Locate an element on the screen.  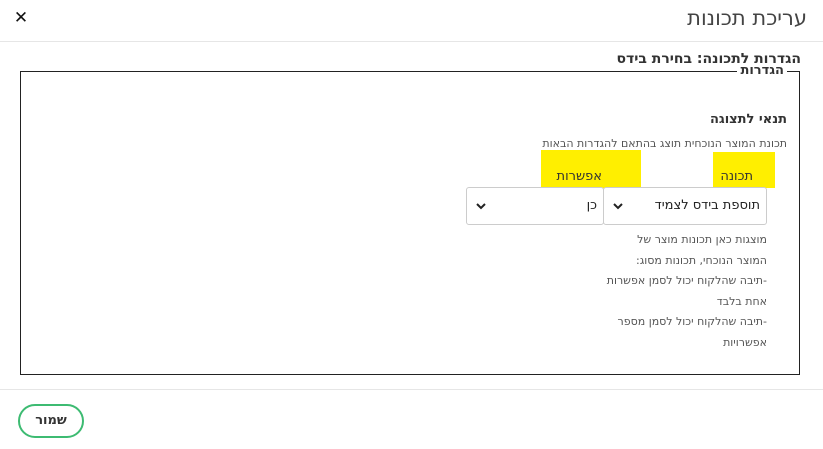
option-select: כן is located at coordinates (535, 206).